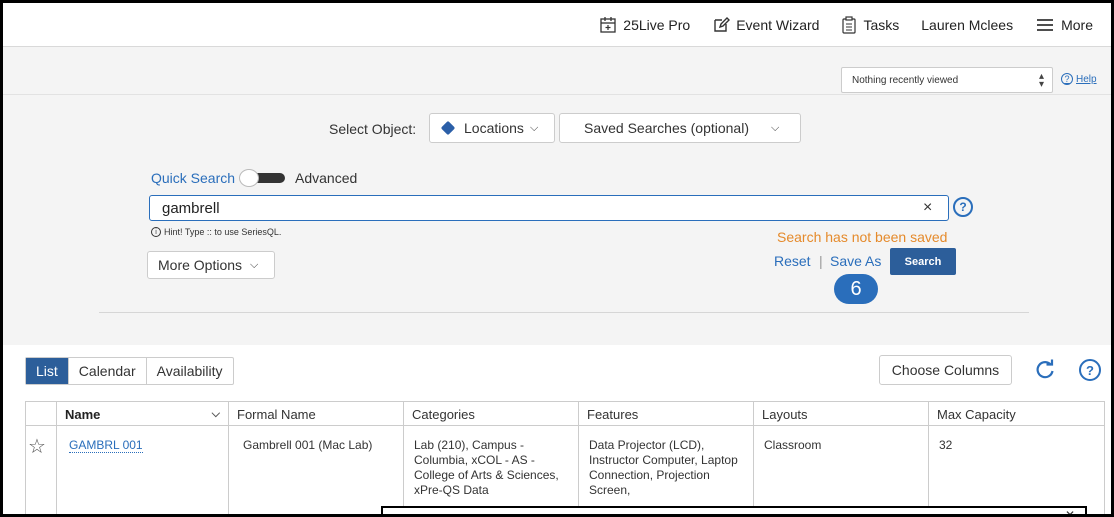 Image resolution: width=1114 pixels, height=517 pixels. What do you see at coordinates (106, 445) in the screenshot?
I see `location-name-link: GAMBRL 001` at bounding box center [106, 445].